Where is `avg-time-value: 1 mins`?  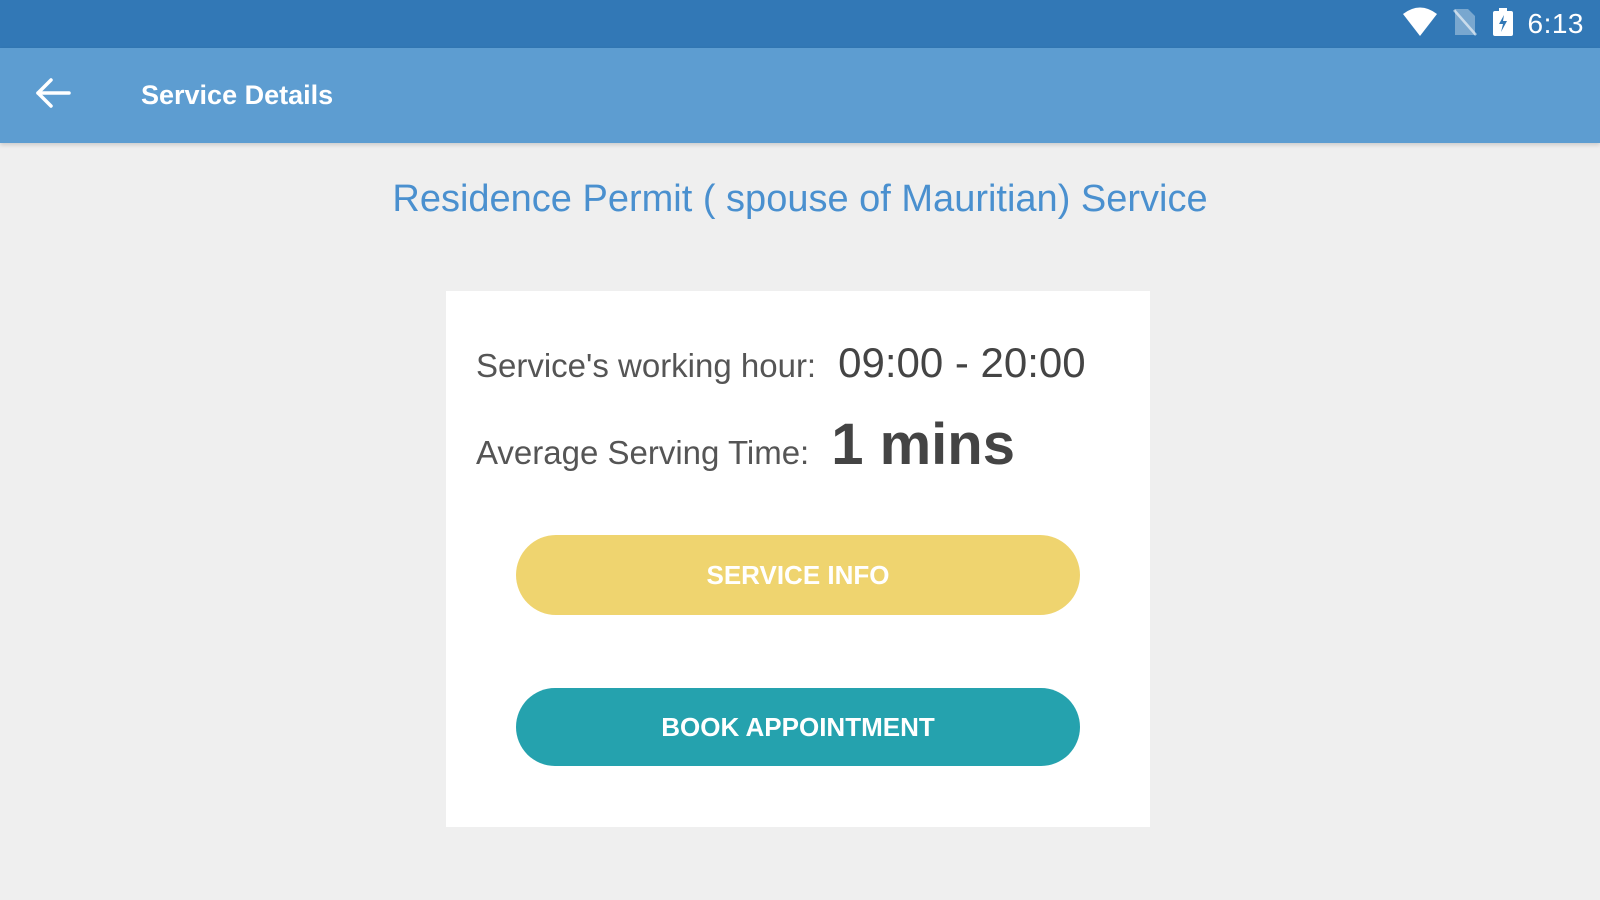 avg-time-value: 1 mins is located at coordinates (923, 444).